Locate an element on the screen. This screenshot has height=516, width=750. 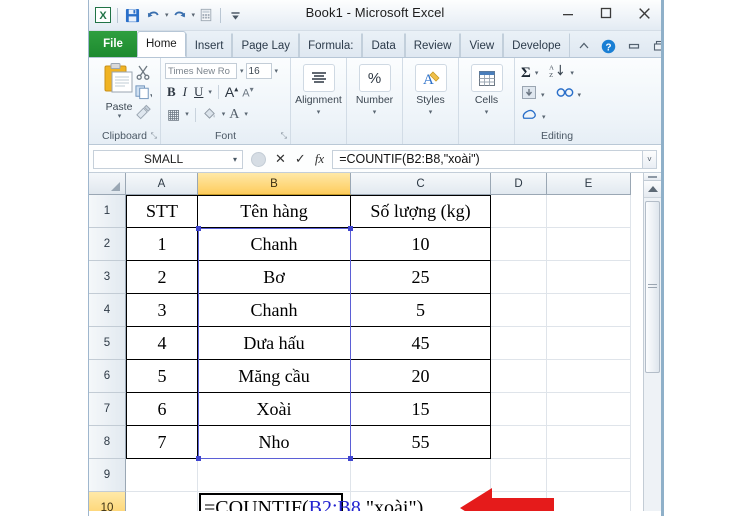
cell-a7: 6 is located at coordinates (162, 409).